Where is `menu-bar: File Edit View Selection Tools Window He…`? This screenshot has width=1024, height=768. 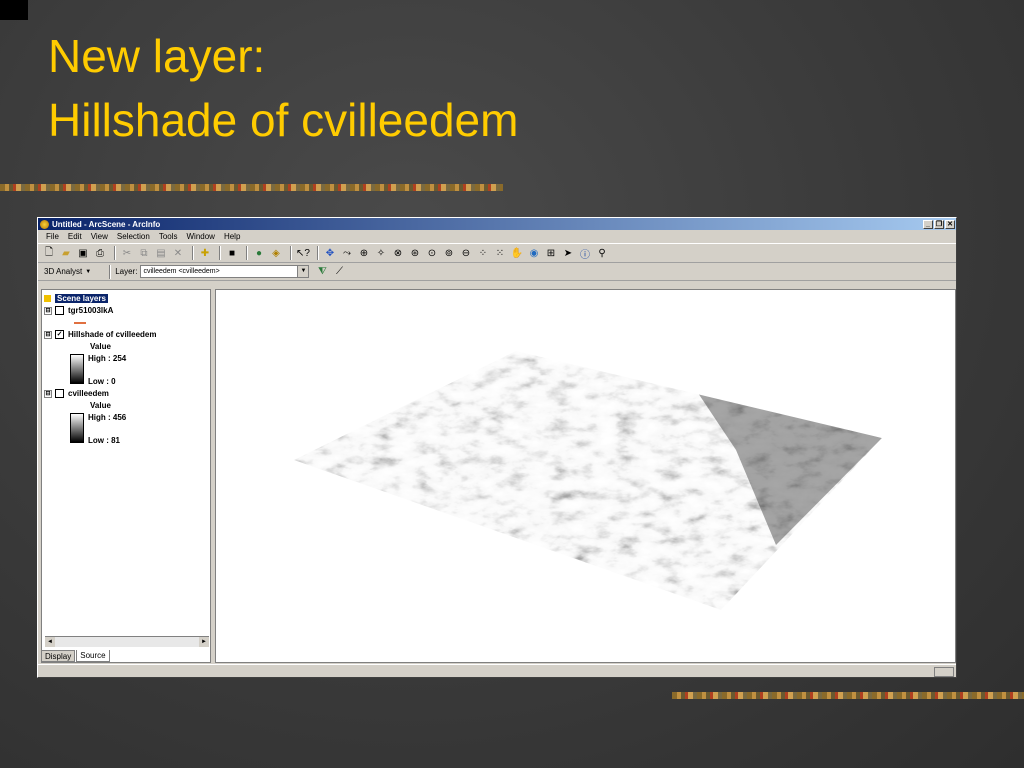
menu-bar: File Edit View Selection Tools Window He… is located at coordinates (497, 236).